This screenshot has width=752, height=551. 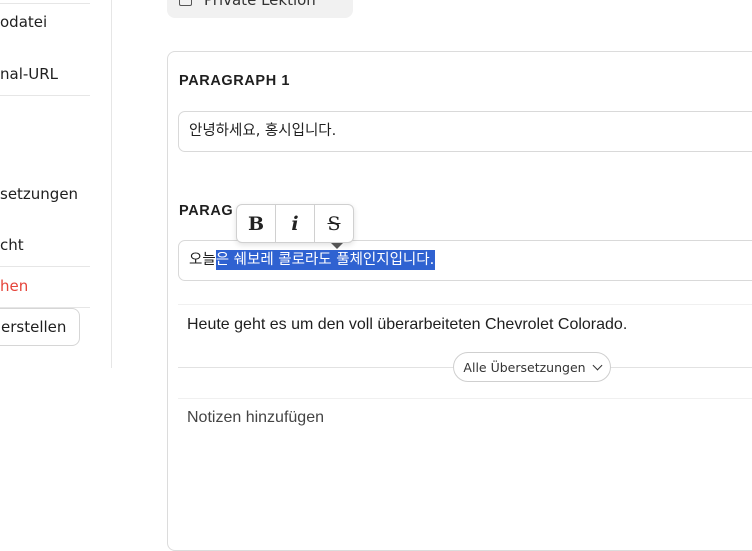 What do you see at coordinates (39, 194) in the screenshot?
I see `sidebar-item-translations: setzungen` at bounding box center [39, 194].